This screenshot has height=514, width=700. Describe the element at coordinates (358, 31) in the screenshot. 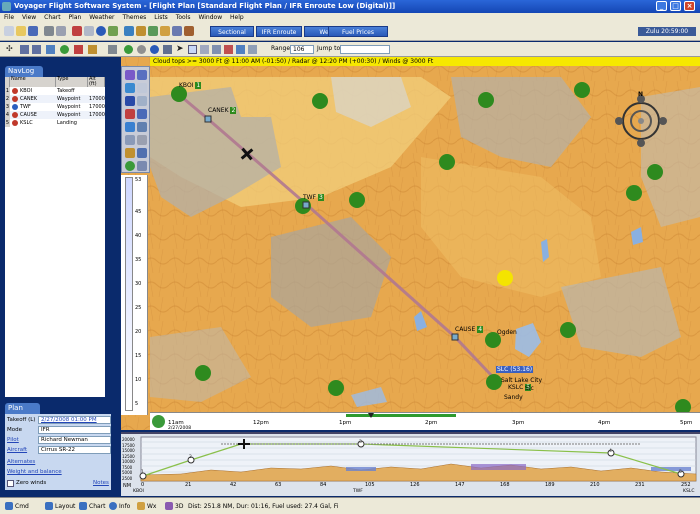

I see `tab-fuel-prices: Fuel Prices` at that location.